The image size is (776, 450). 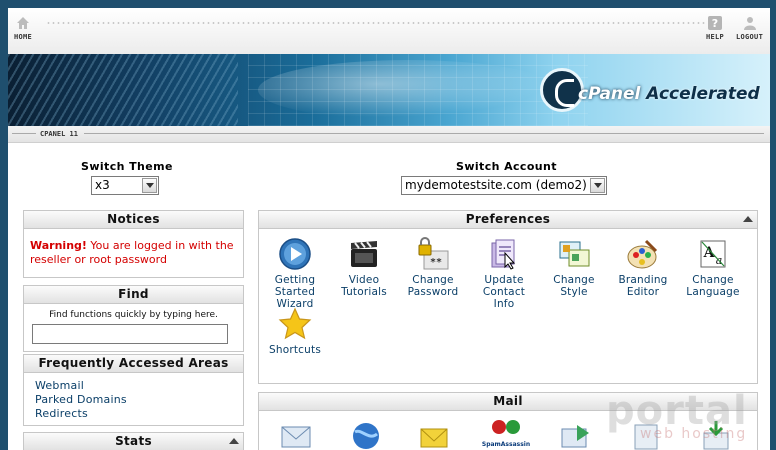 I want to click on stats-title: Stats, so click(x=133, y=441).